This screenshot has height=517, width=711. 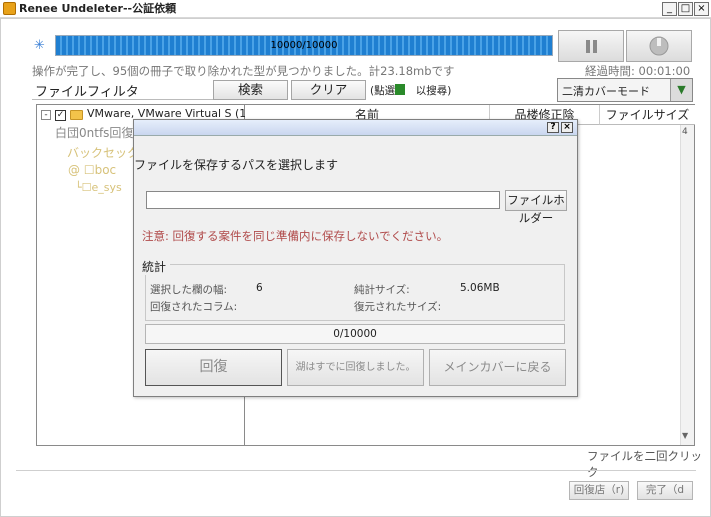 What do you see at coordinates (323, 200) in the screenshot?
I see `save-path-input` at bounding box center [323, 200].